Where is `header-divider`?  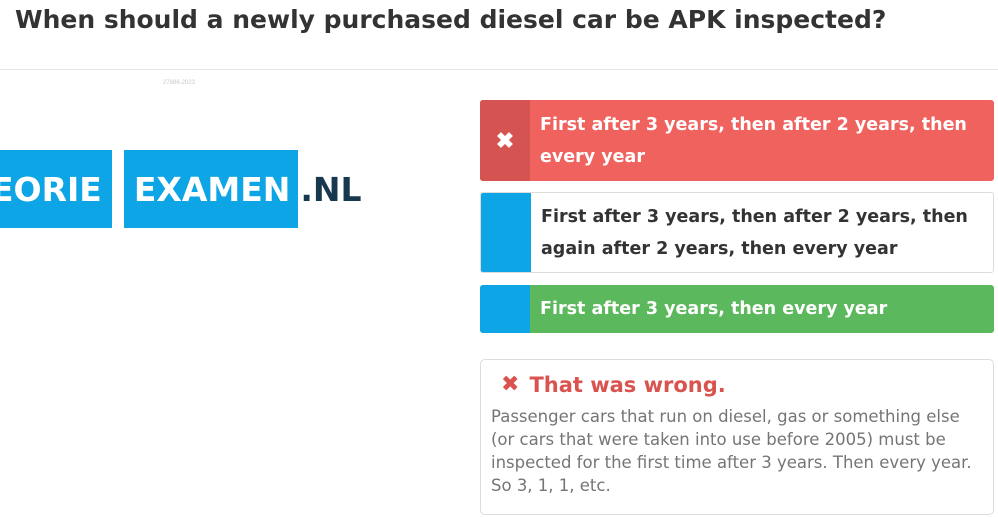
header-divider is located at coordinates (499, 69).